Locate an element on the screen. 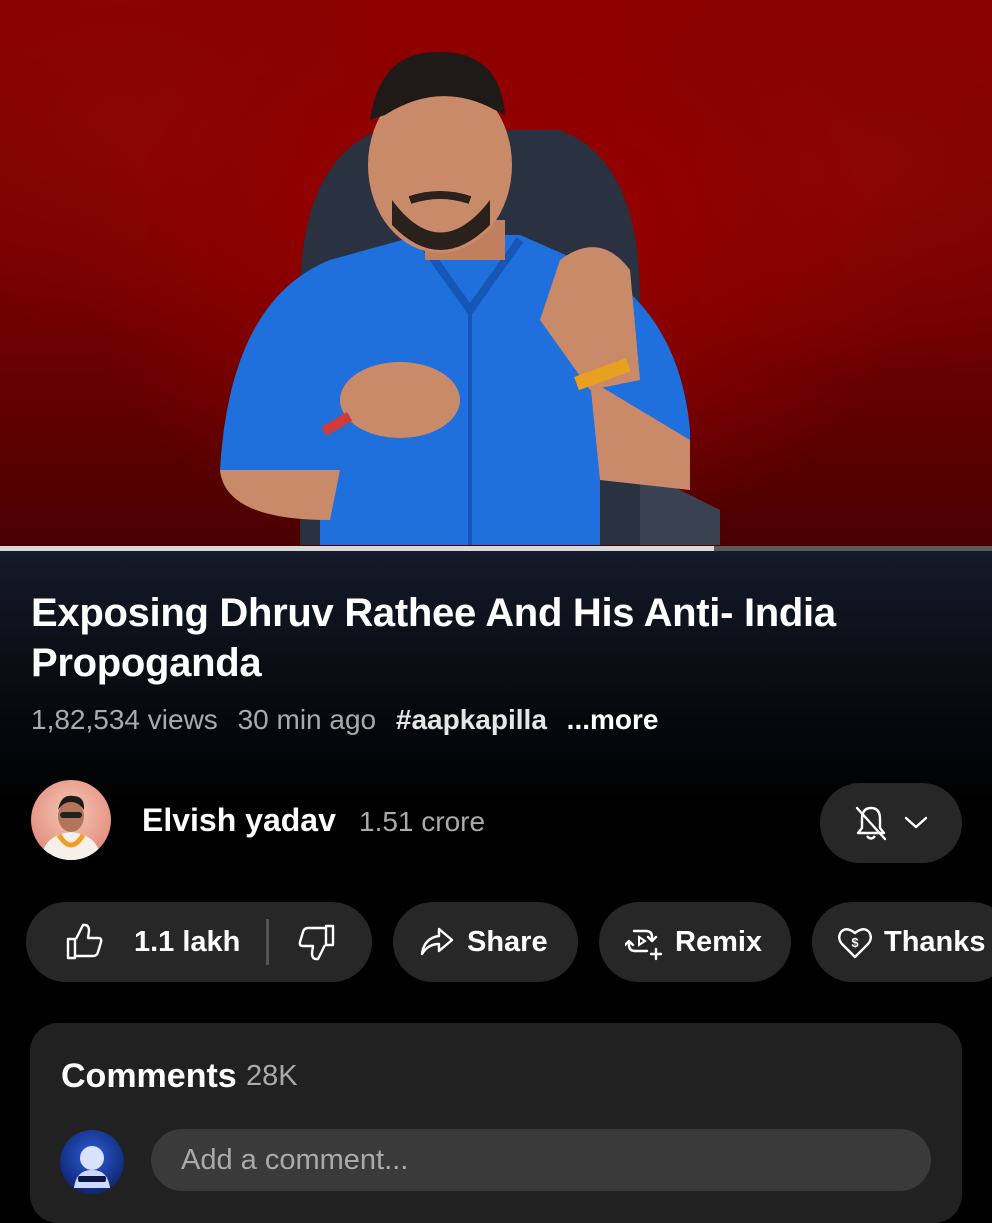 This screenshot has width=992, height=1223. thanks-icon: $ is located at coordinates (855, 943).